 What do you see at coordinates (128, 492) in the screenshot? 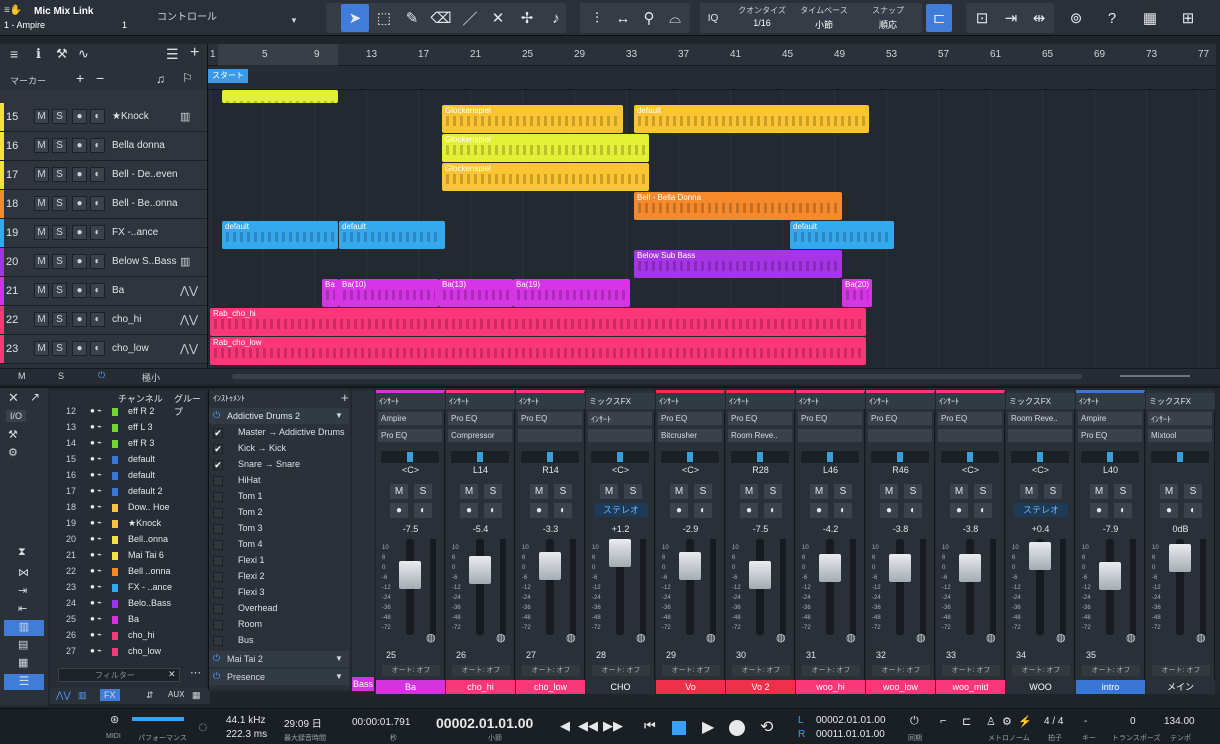
I see `channel-list-item: 17 ● ⌁ default 2` at bounding box center [128, 492].